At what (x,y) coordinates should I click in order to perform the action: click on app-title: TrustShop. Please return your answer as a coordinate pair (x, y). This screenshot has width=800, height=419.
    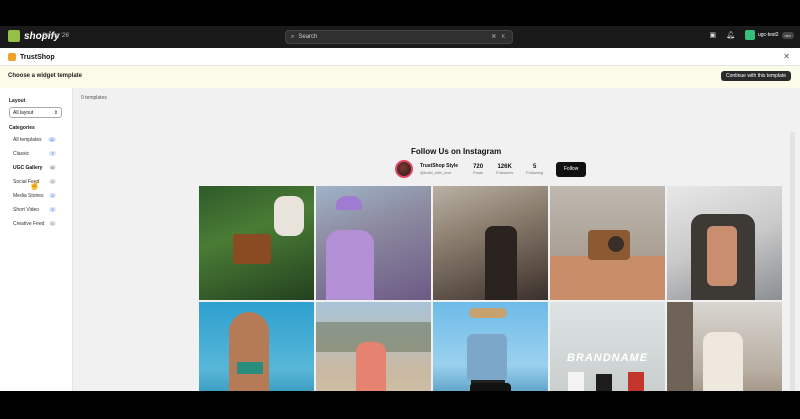
    Looking at the image, I should click on (31, 57).